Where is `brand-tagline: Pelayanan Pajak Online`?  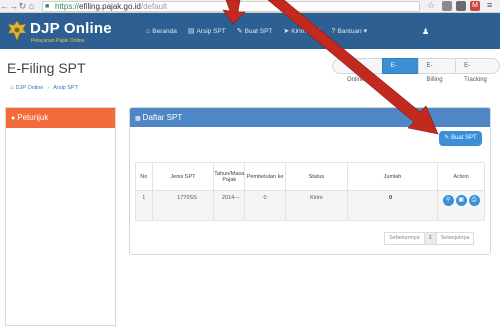 brand-tagline: Pelayanan Pajak Online is located at coordinates (58, 41).